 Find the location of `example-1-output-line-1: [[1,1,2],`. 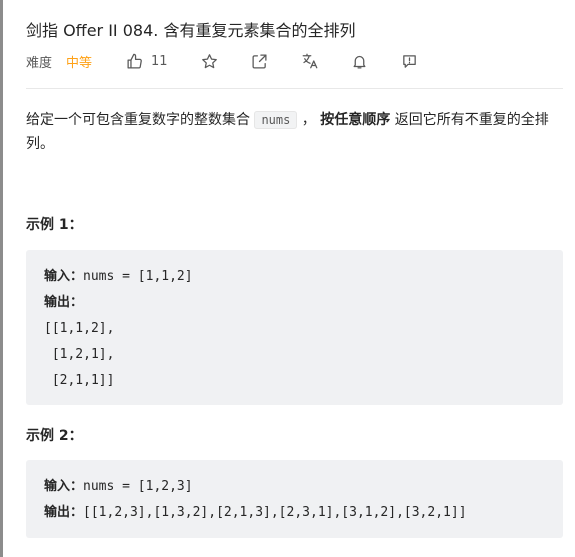

example-1-output-line-1: [[1,1,2], is located at coordinates (79, 328).